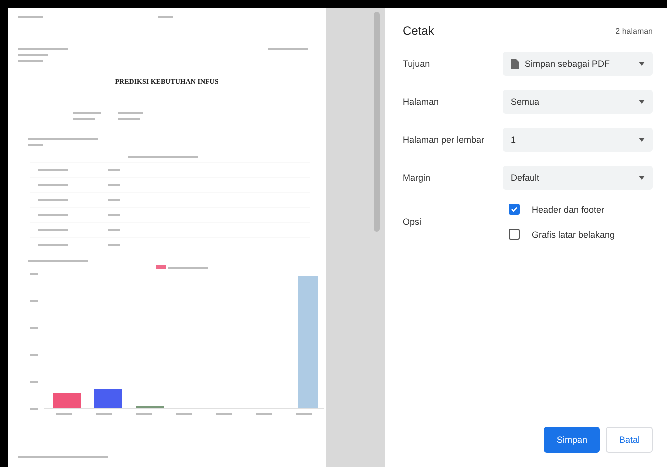 Image resolution: width=667 pixels, height=467 pixels. What do you see at coordinates (574, 235) in the screenshot?
I see `checkbox-label: Grafis latar belakang` at bounding box center [574, 235].